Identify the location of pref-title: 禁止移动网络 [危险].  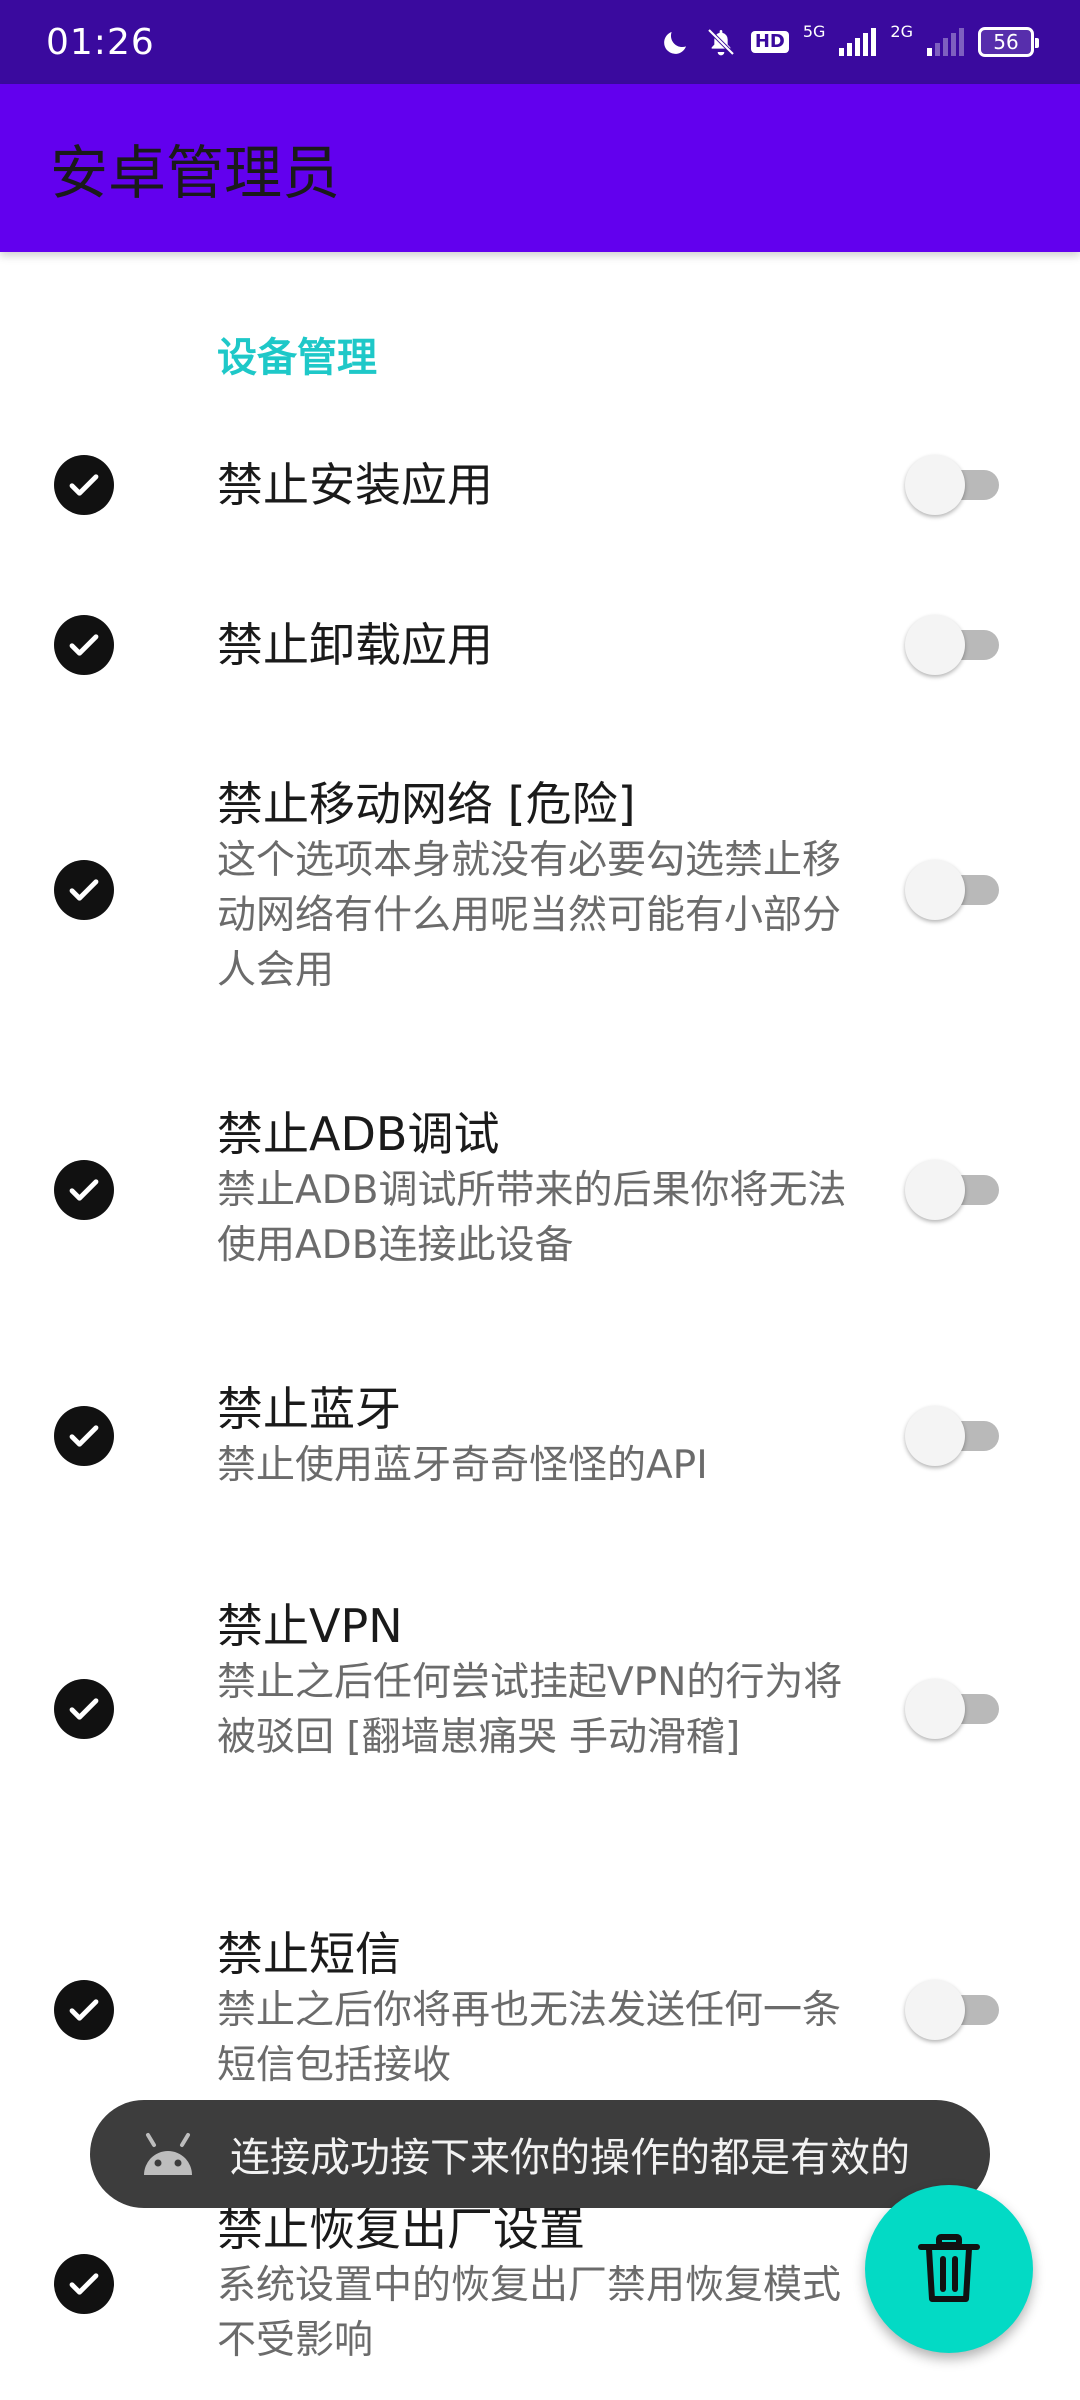
(426, 804).